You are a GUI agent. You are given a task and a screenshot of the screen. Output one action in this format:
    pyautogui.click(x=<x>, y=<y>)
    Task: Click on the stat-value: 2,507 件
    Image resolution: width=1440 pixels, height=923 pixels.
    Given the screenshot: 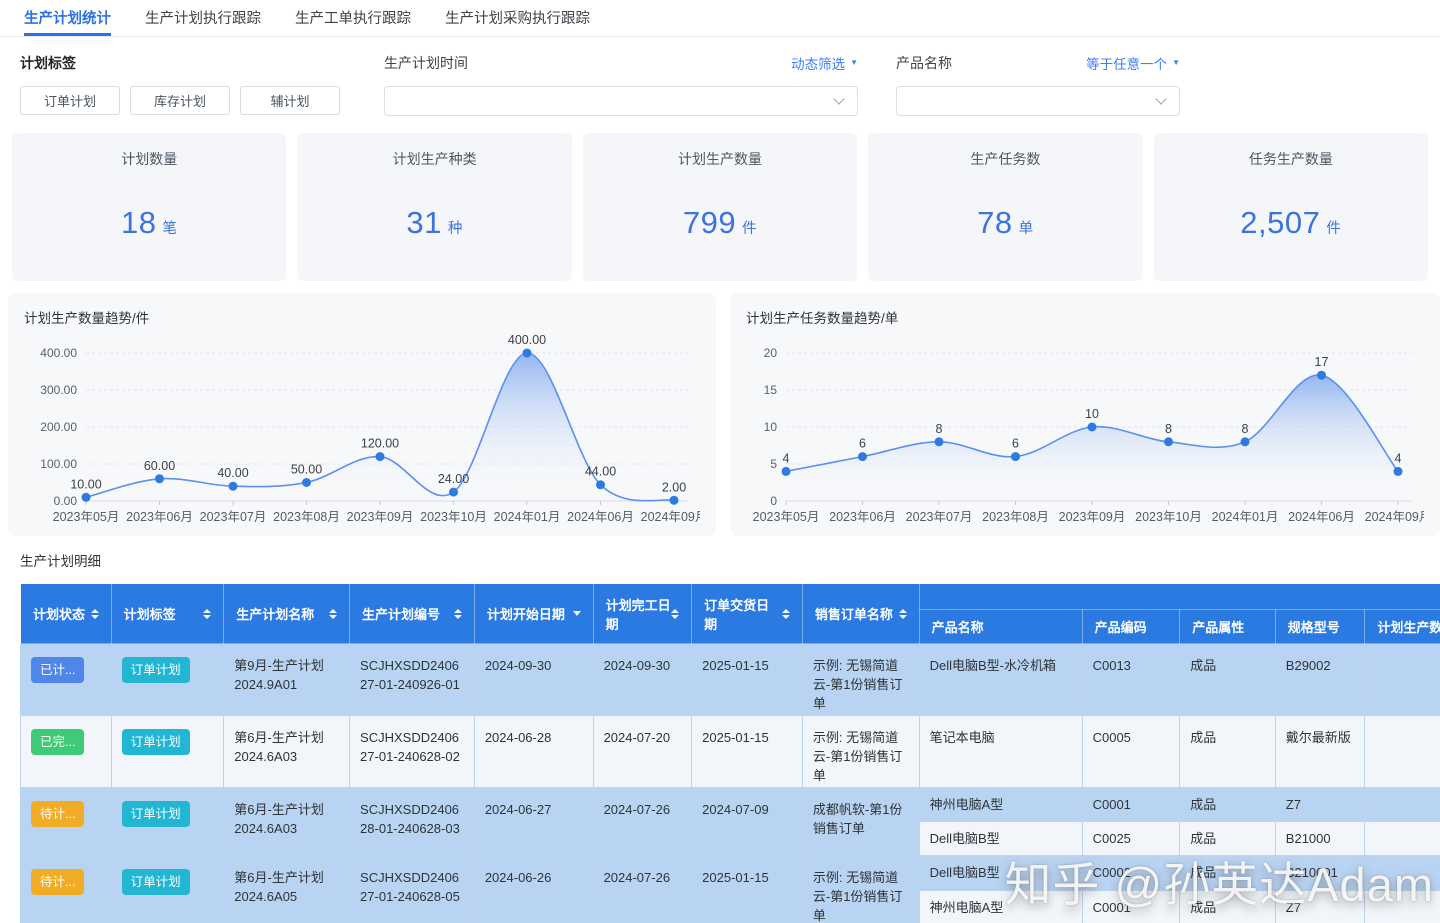 What is the action you would take?
    pyautogui.click(x=1291, y=222)
    